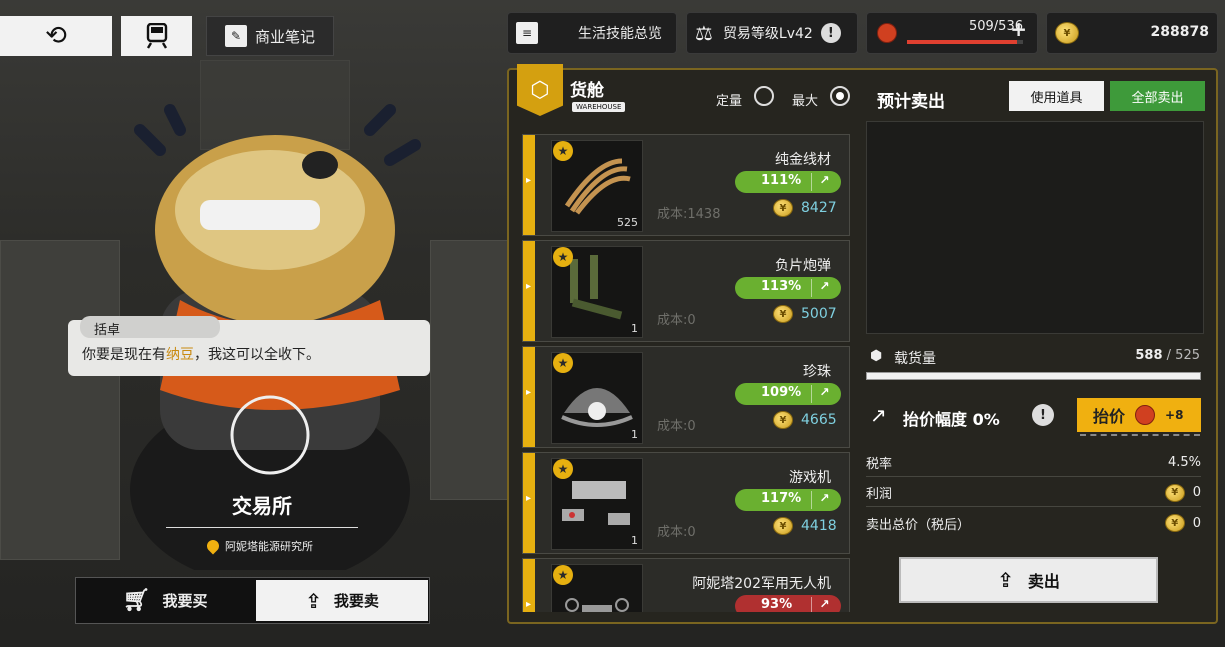 Image resolution: width=1225 pixels, height=647 pixels. I want to click on estimated-sale-title: 预计卖出, so click(911, 102).